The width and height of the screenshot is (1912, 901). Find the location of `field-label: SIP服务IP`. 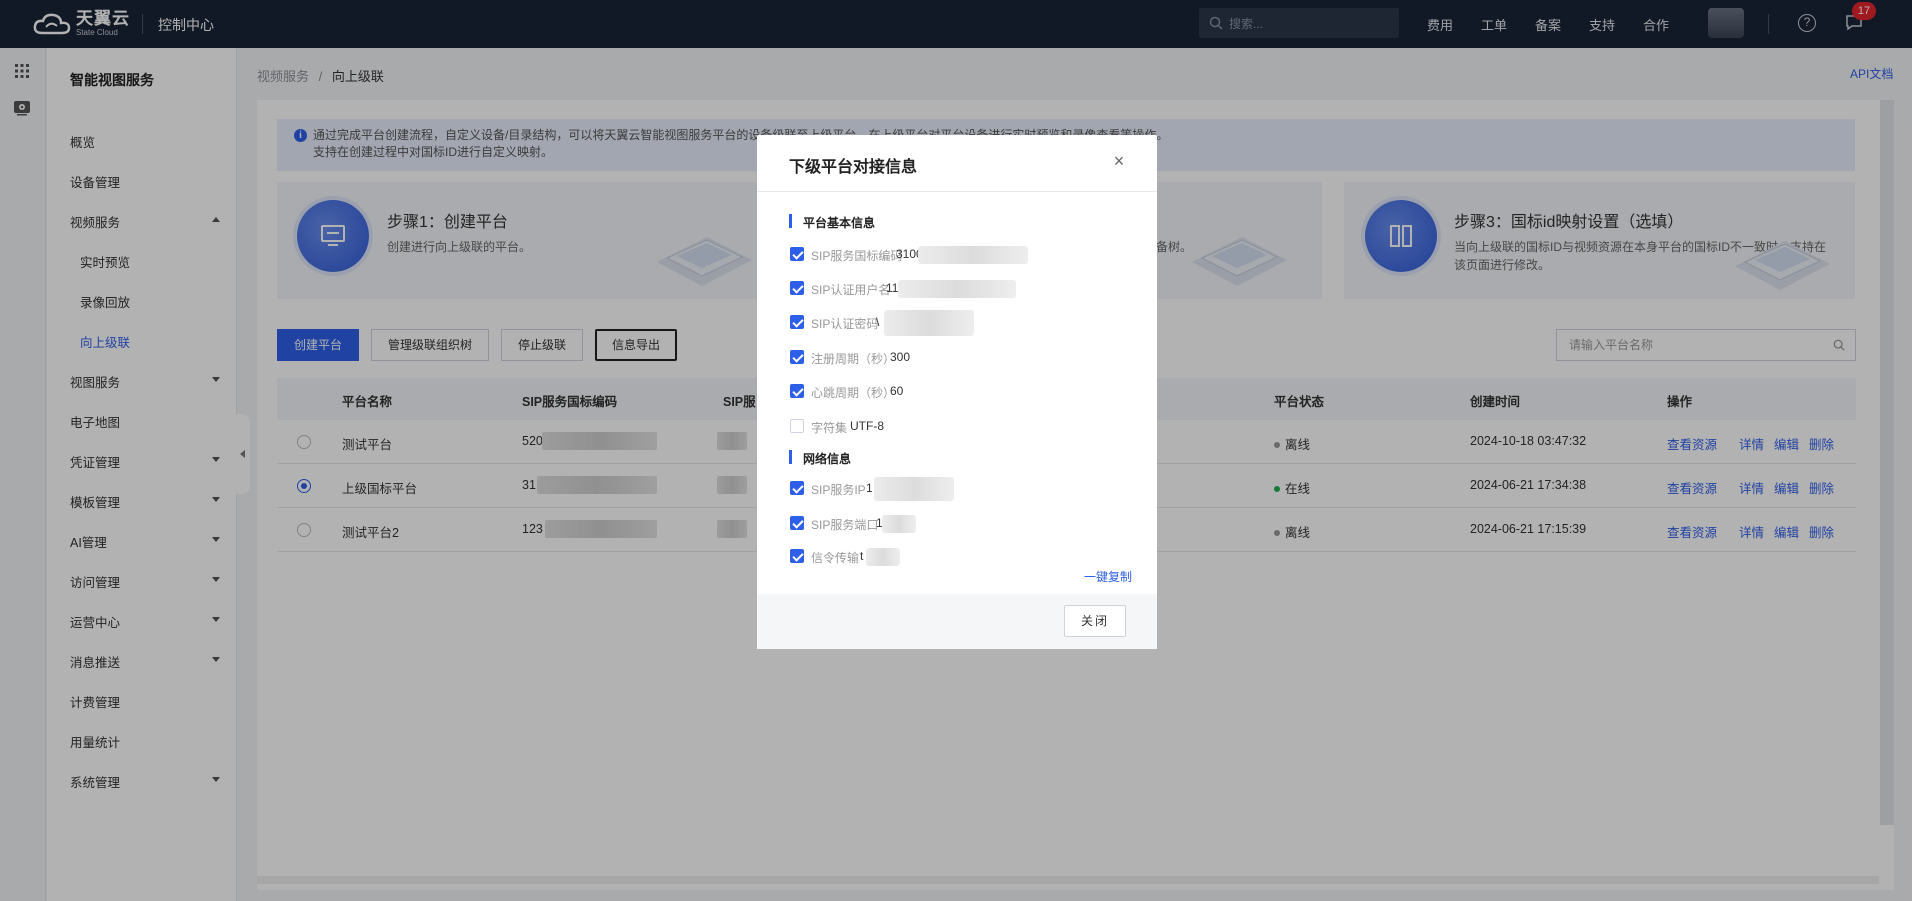

field-label: SIP服务IP is located at coordinates (838, 490).